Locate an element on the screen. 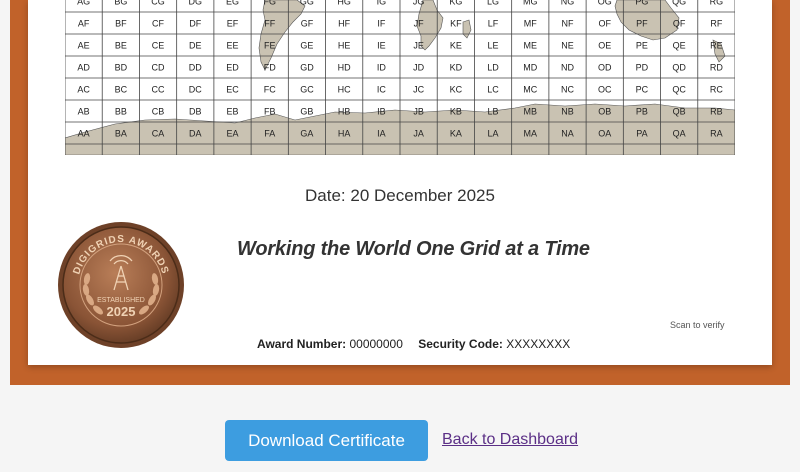 The height and width of the screenshot is (472, 800). grid-square-label: OF is located at coordinates (604, 24).